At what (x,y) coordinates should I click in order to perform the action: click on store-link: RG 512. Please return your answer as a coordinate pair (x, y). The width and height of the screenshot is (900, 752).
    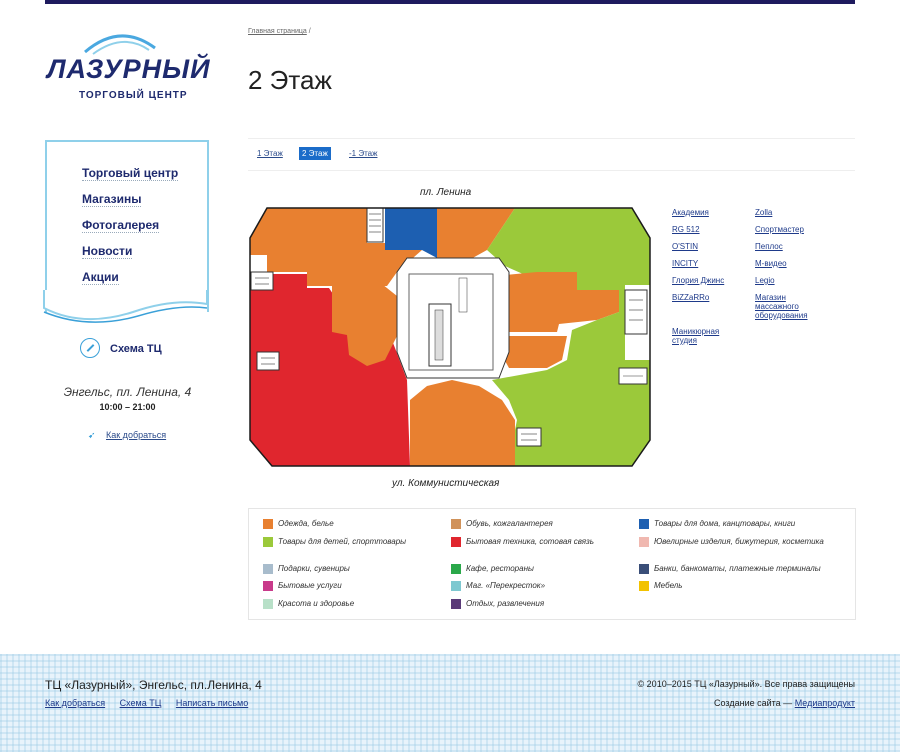
    Looking at the image, I should click on (686, 229).